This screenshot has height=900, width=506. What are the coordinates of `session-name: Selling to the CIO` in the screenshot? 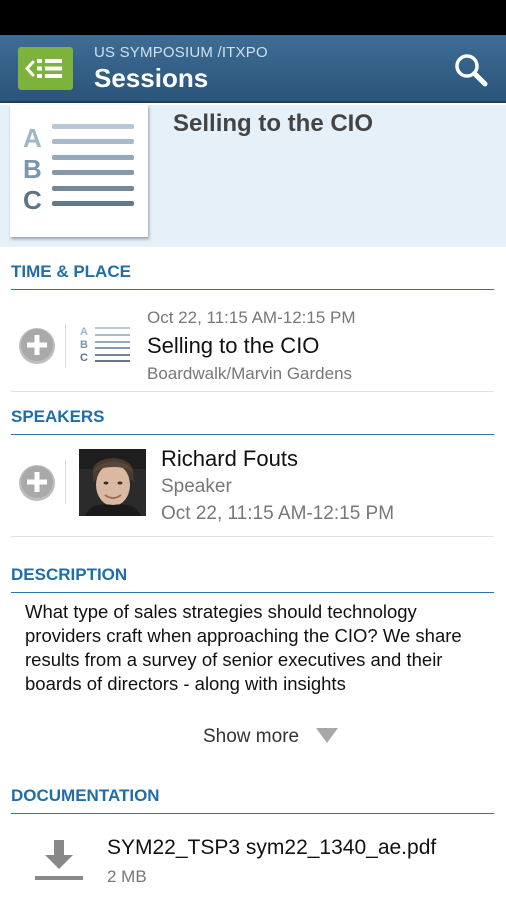 It's located at (233, 346).